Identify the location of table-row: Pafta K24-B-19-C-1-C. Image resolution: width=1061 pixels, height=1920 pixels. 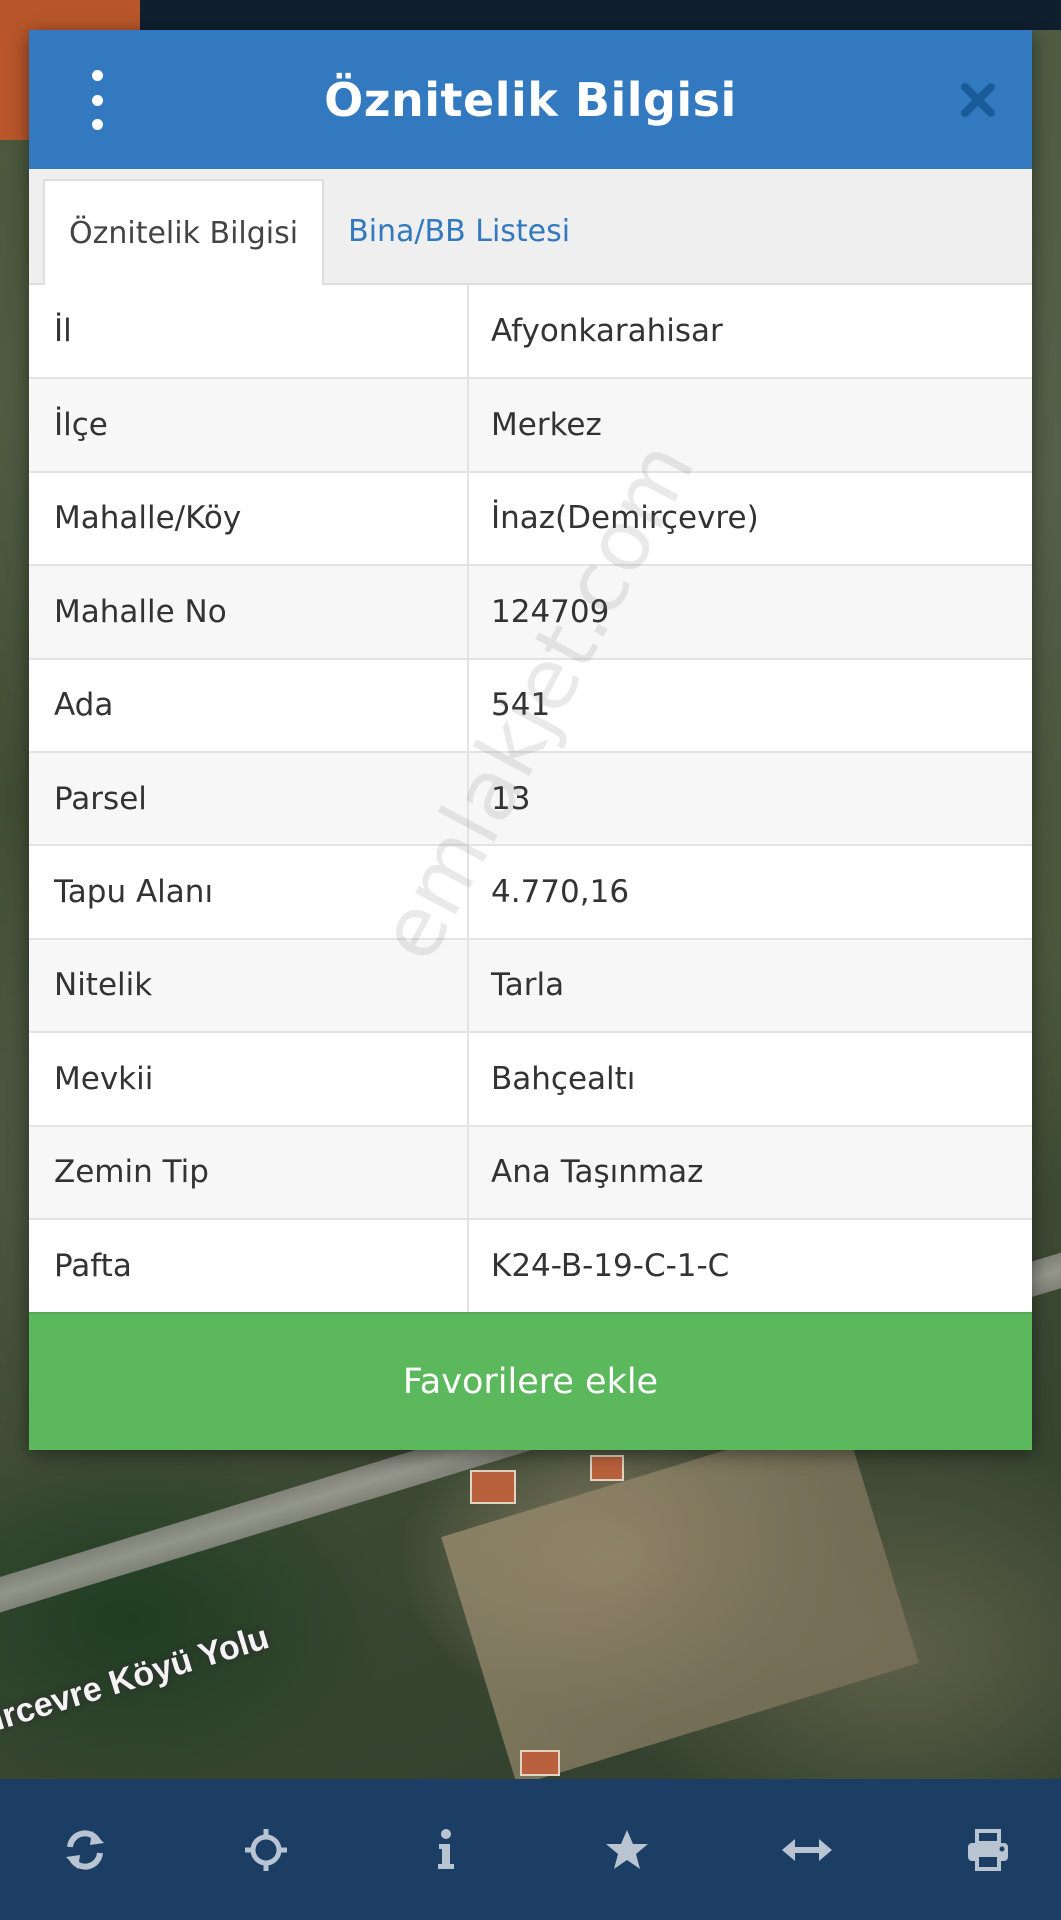
(530, 1265).